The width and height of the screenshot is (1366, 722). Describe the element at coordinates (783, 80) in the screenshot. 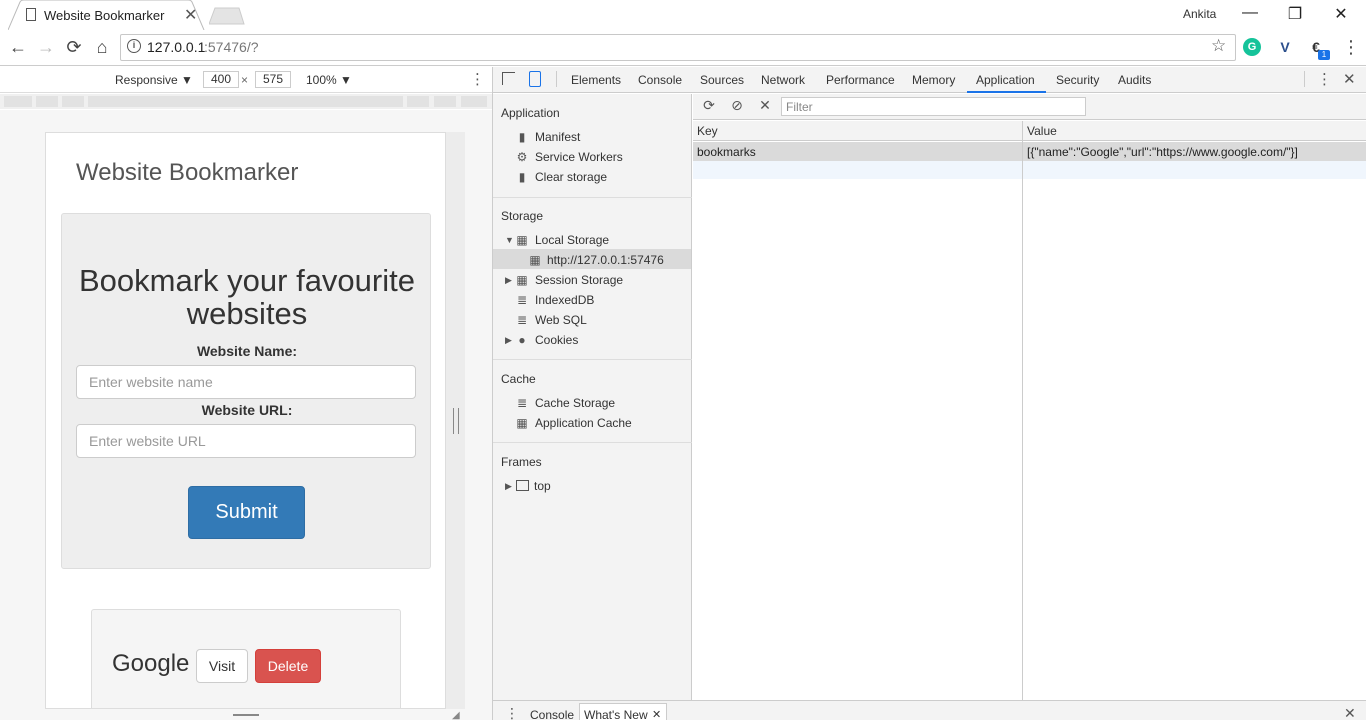

I see `tab-network: Network` at that location.